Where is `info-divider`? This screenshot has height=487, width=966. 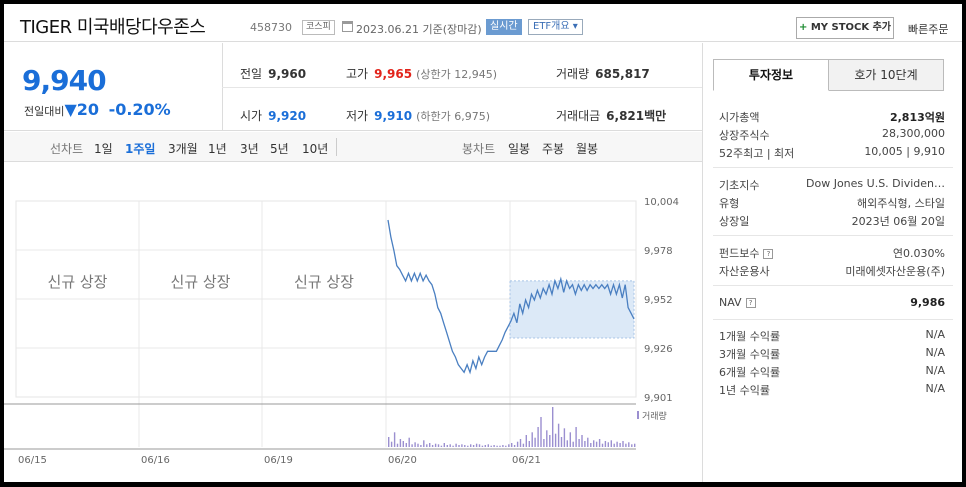
info-divider is located at coordinates (833, 167).